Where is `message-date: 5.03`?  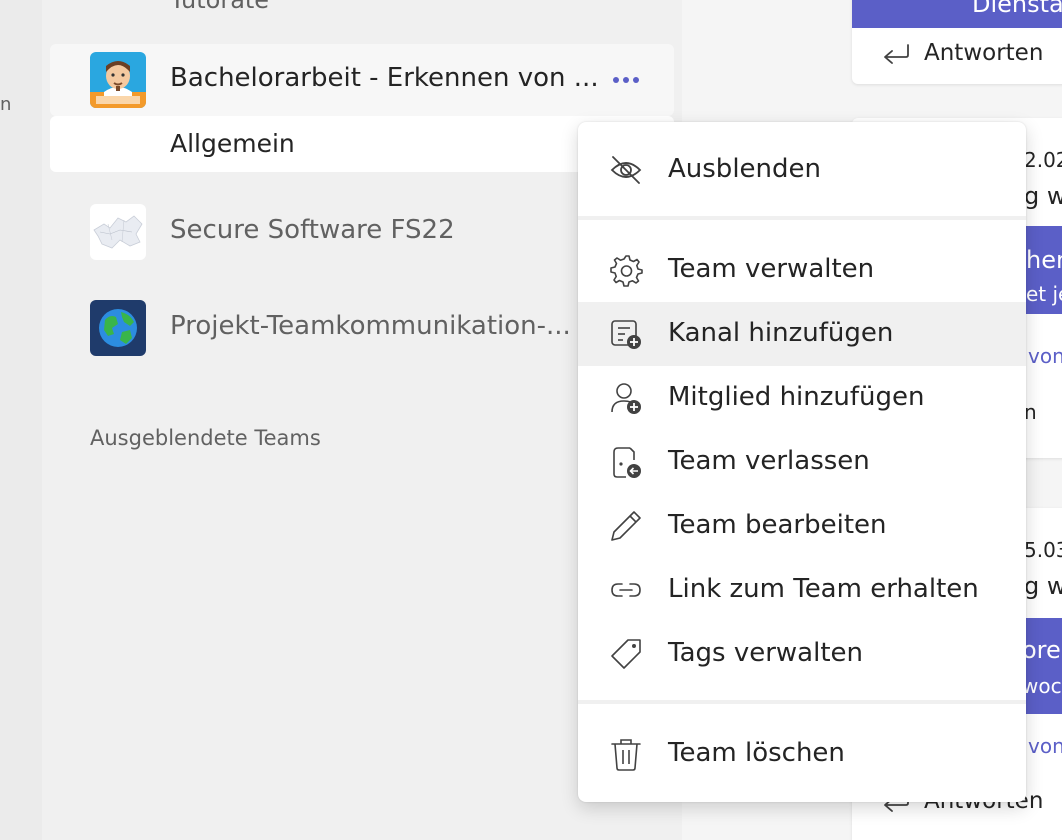 message-date: 5.03 is located at coordinates (1043, 550).